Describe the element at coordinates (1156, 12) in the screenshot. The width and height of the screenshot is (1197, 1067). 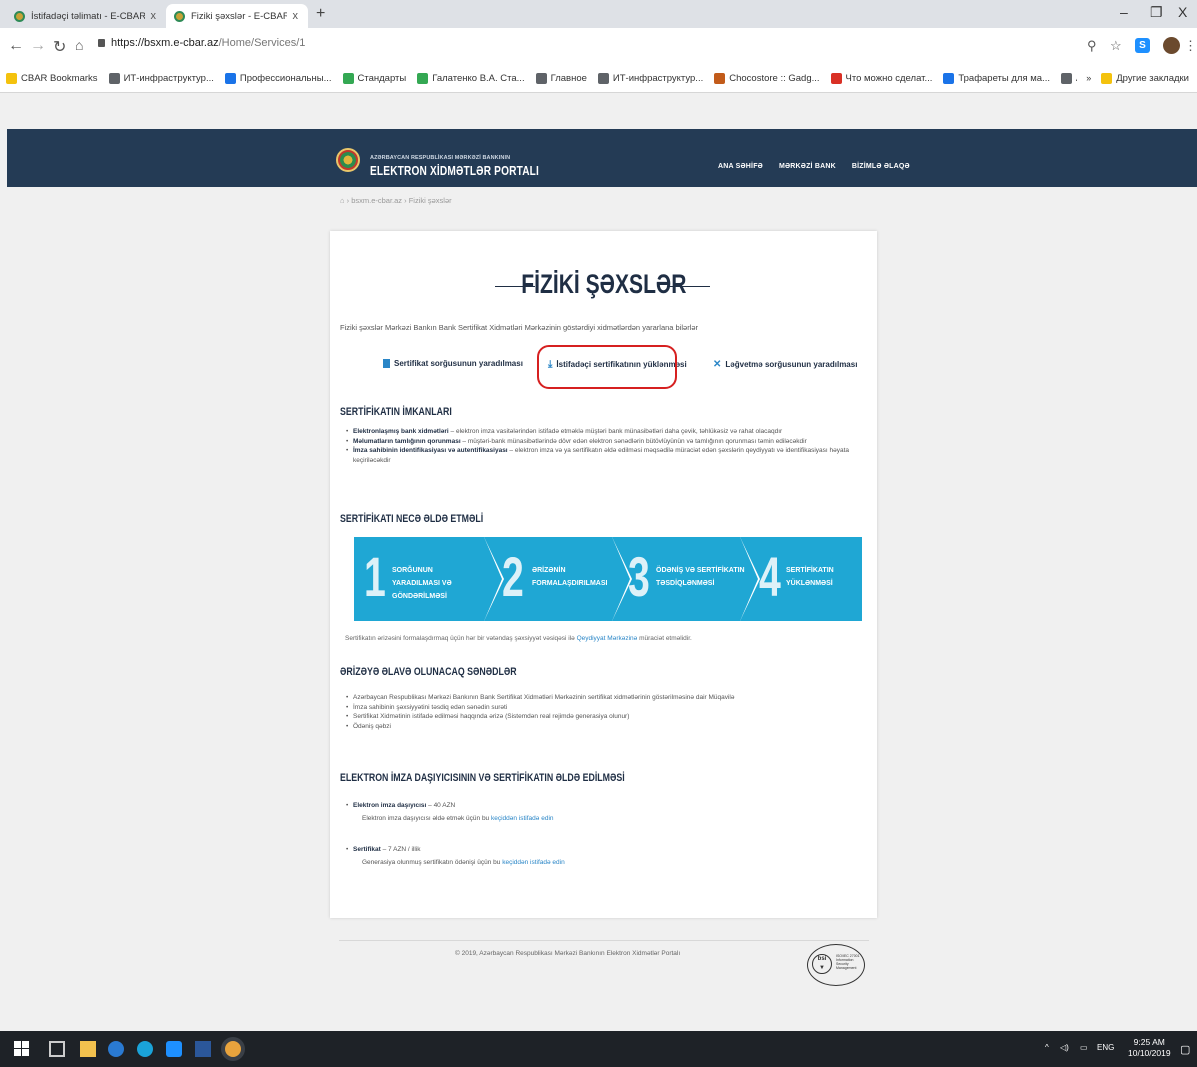
I see `maximize-button: ❐` at that location.